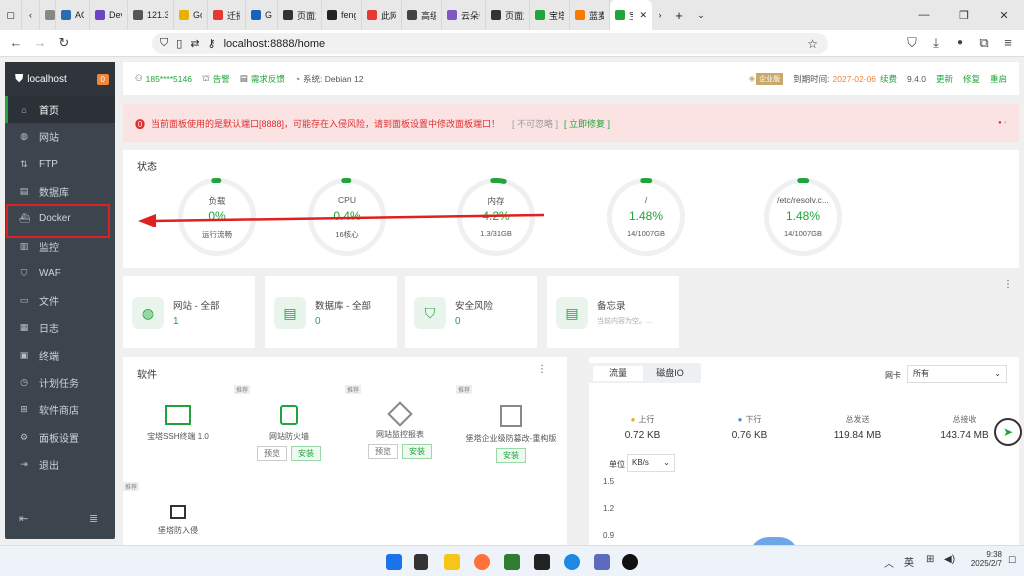  Describe the element at coordinates (679, 15) in the screenshot. I see `new-tab-button: +` at that location.